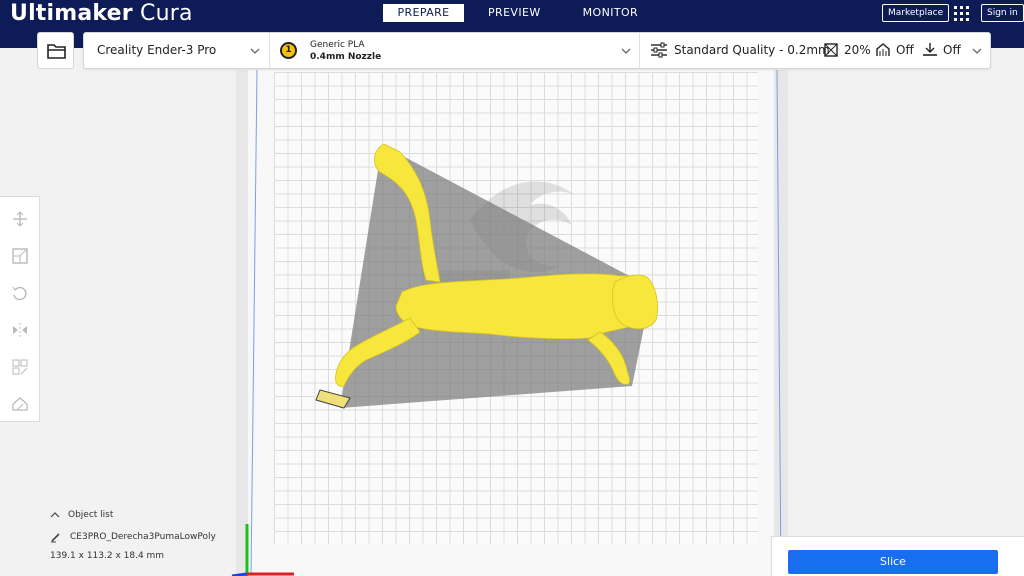 This screenshot has width=1024, height=576. I want to click on app-logo: Ultimaker Cura, so click(101, 13).